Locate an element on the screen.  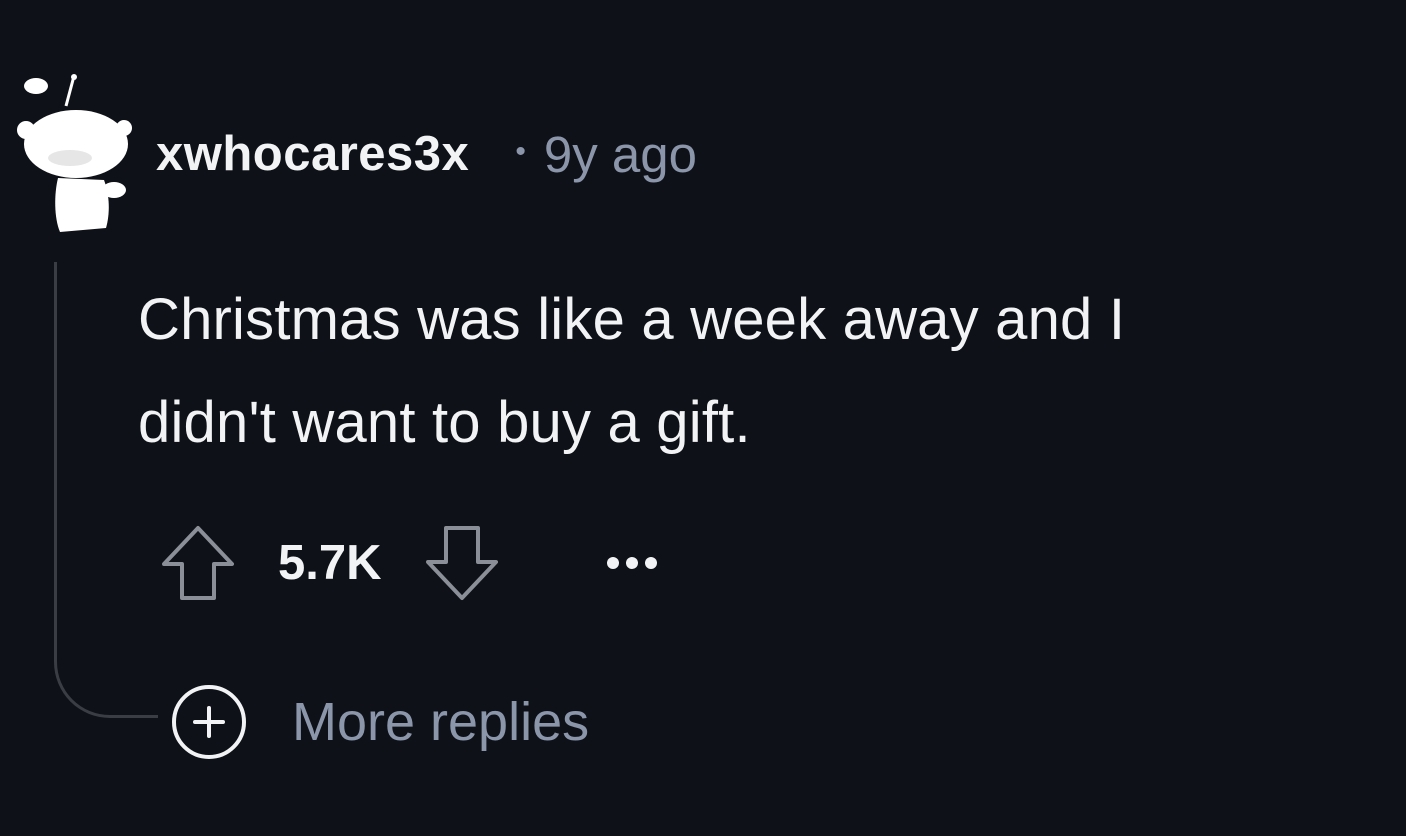
avatar is located at coordinates (74, 154).